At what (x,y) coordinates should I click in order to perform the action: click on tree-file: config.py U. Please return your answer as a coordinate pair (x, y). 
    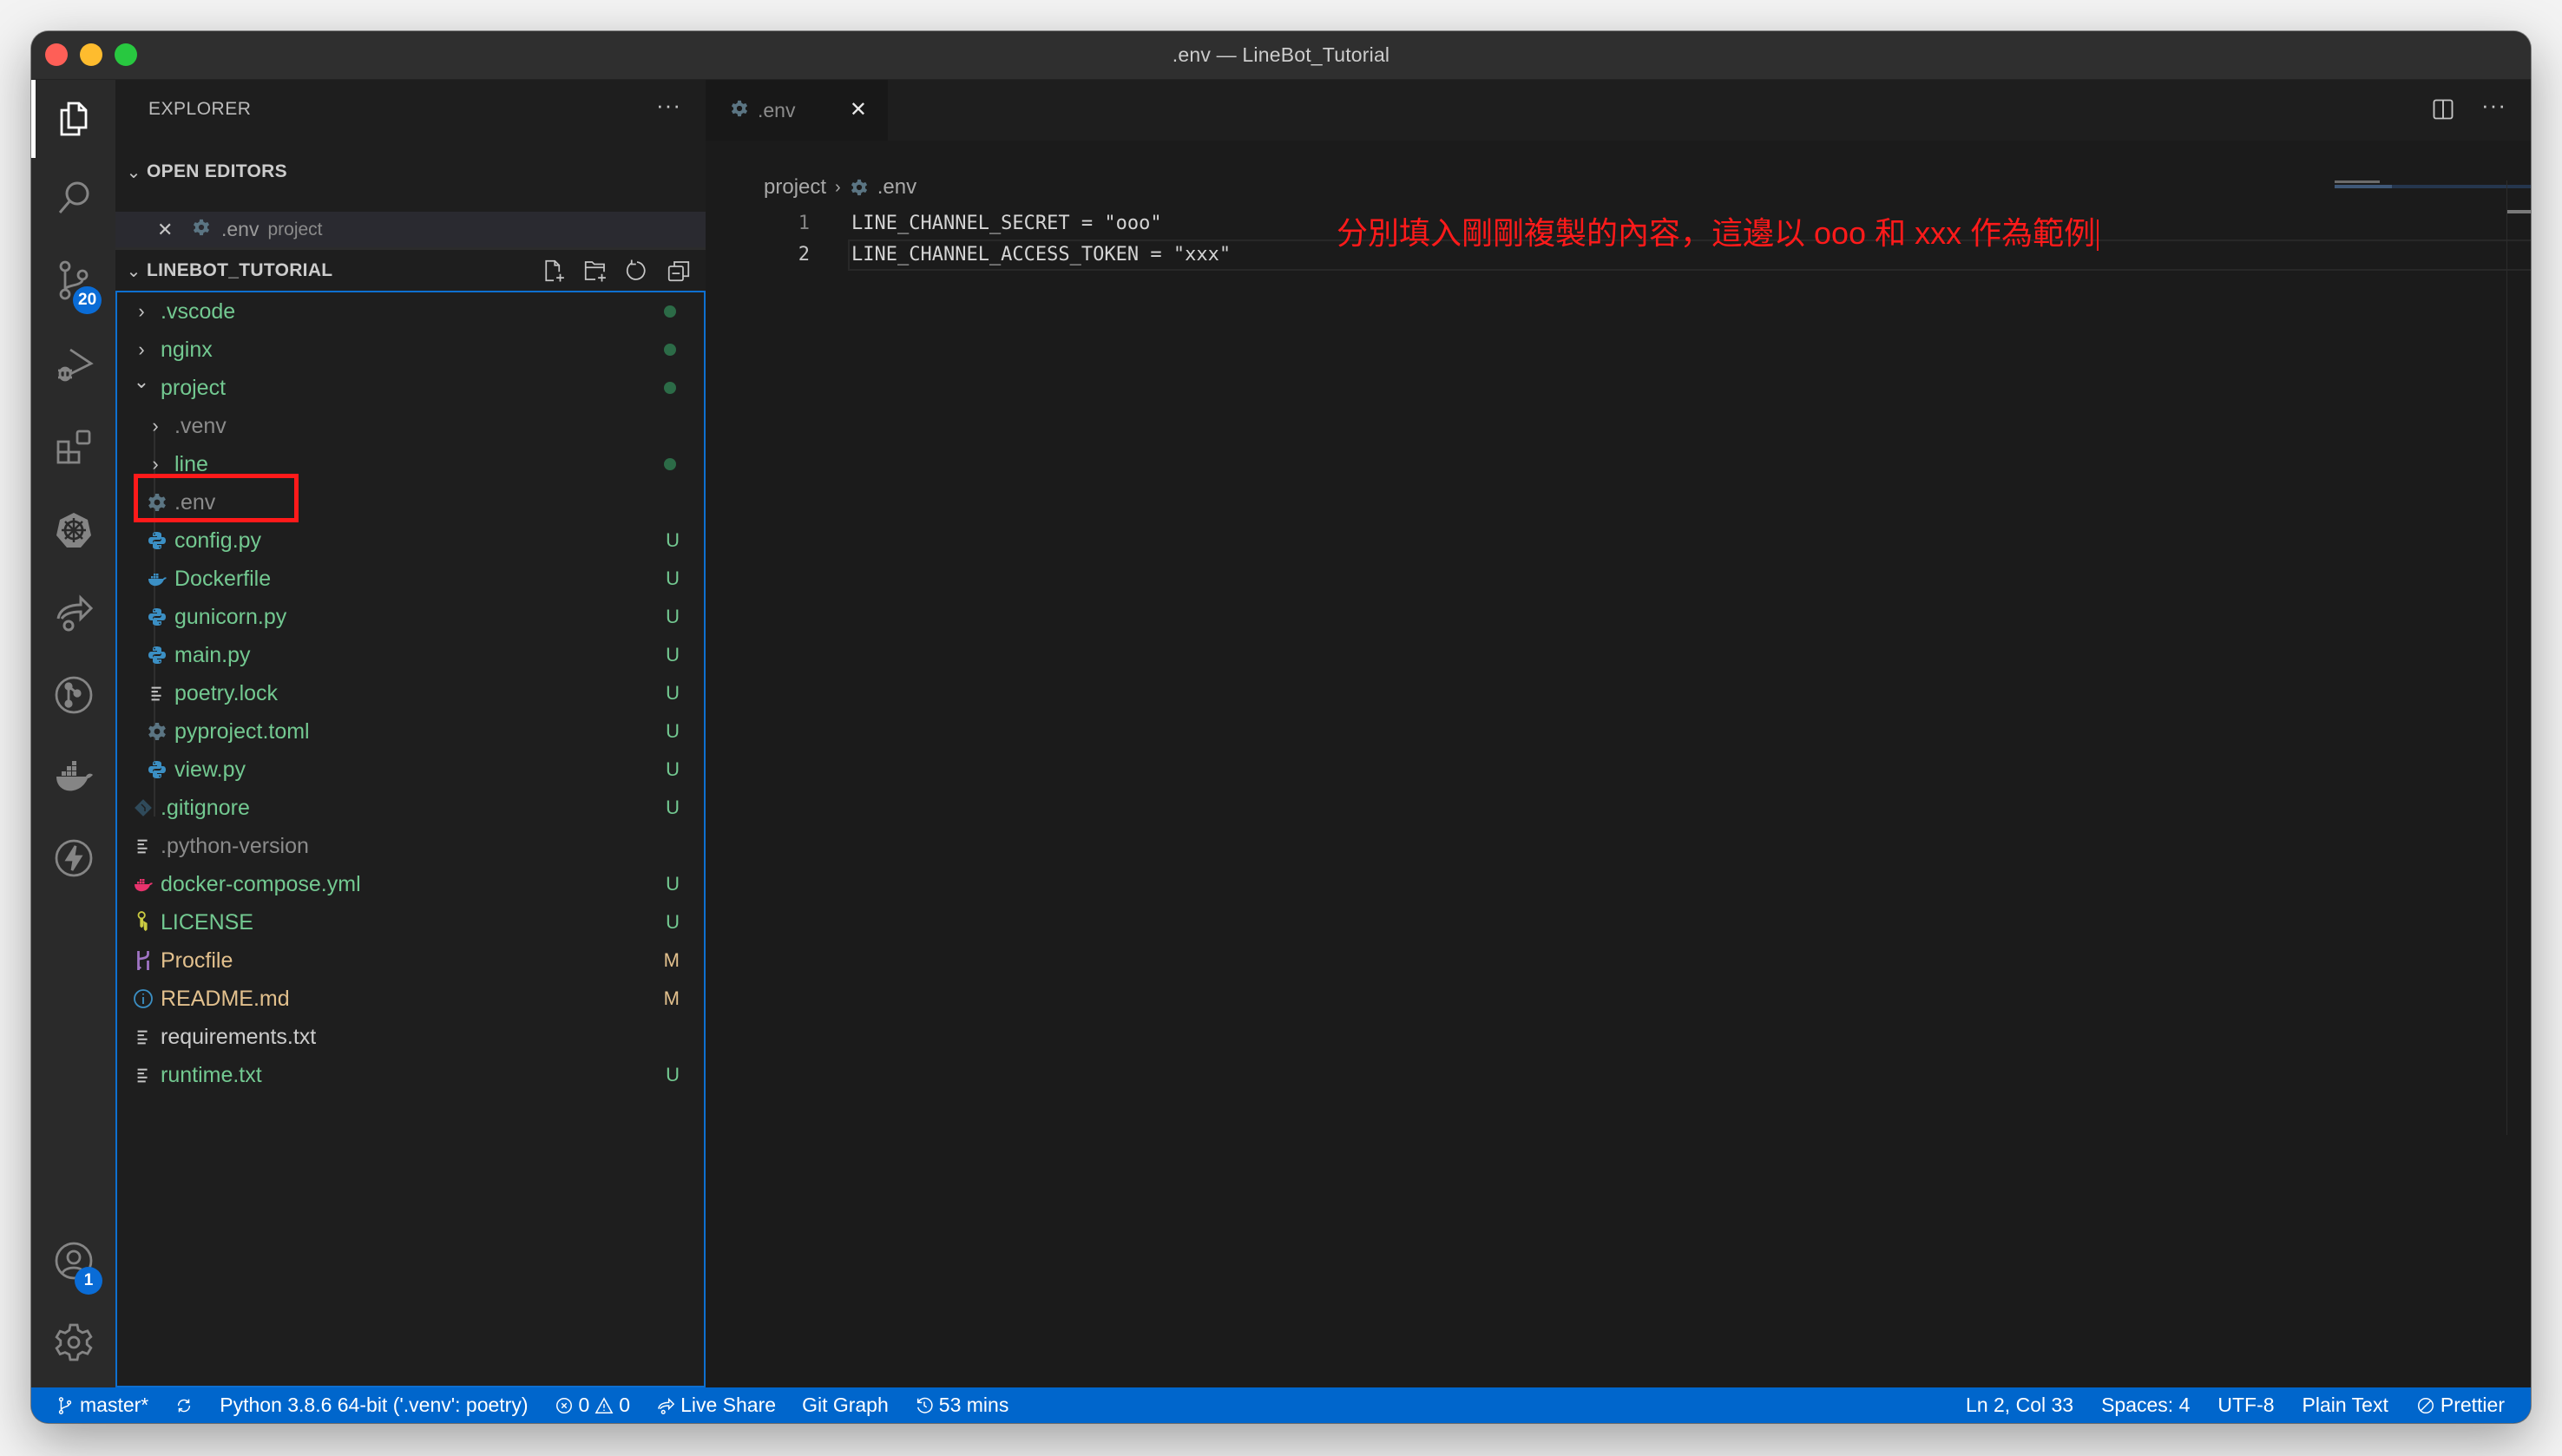
    Looking at the image, I should click on (410, 540).